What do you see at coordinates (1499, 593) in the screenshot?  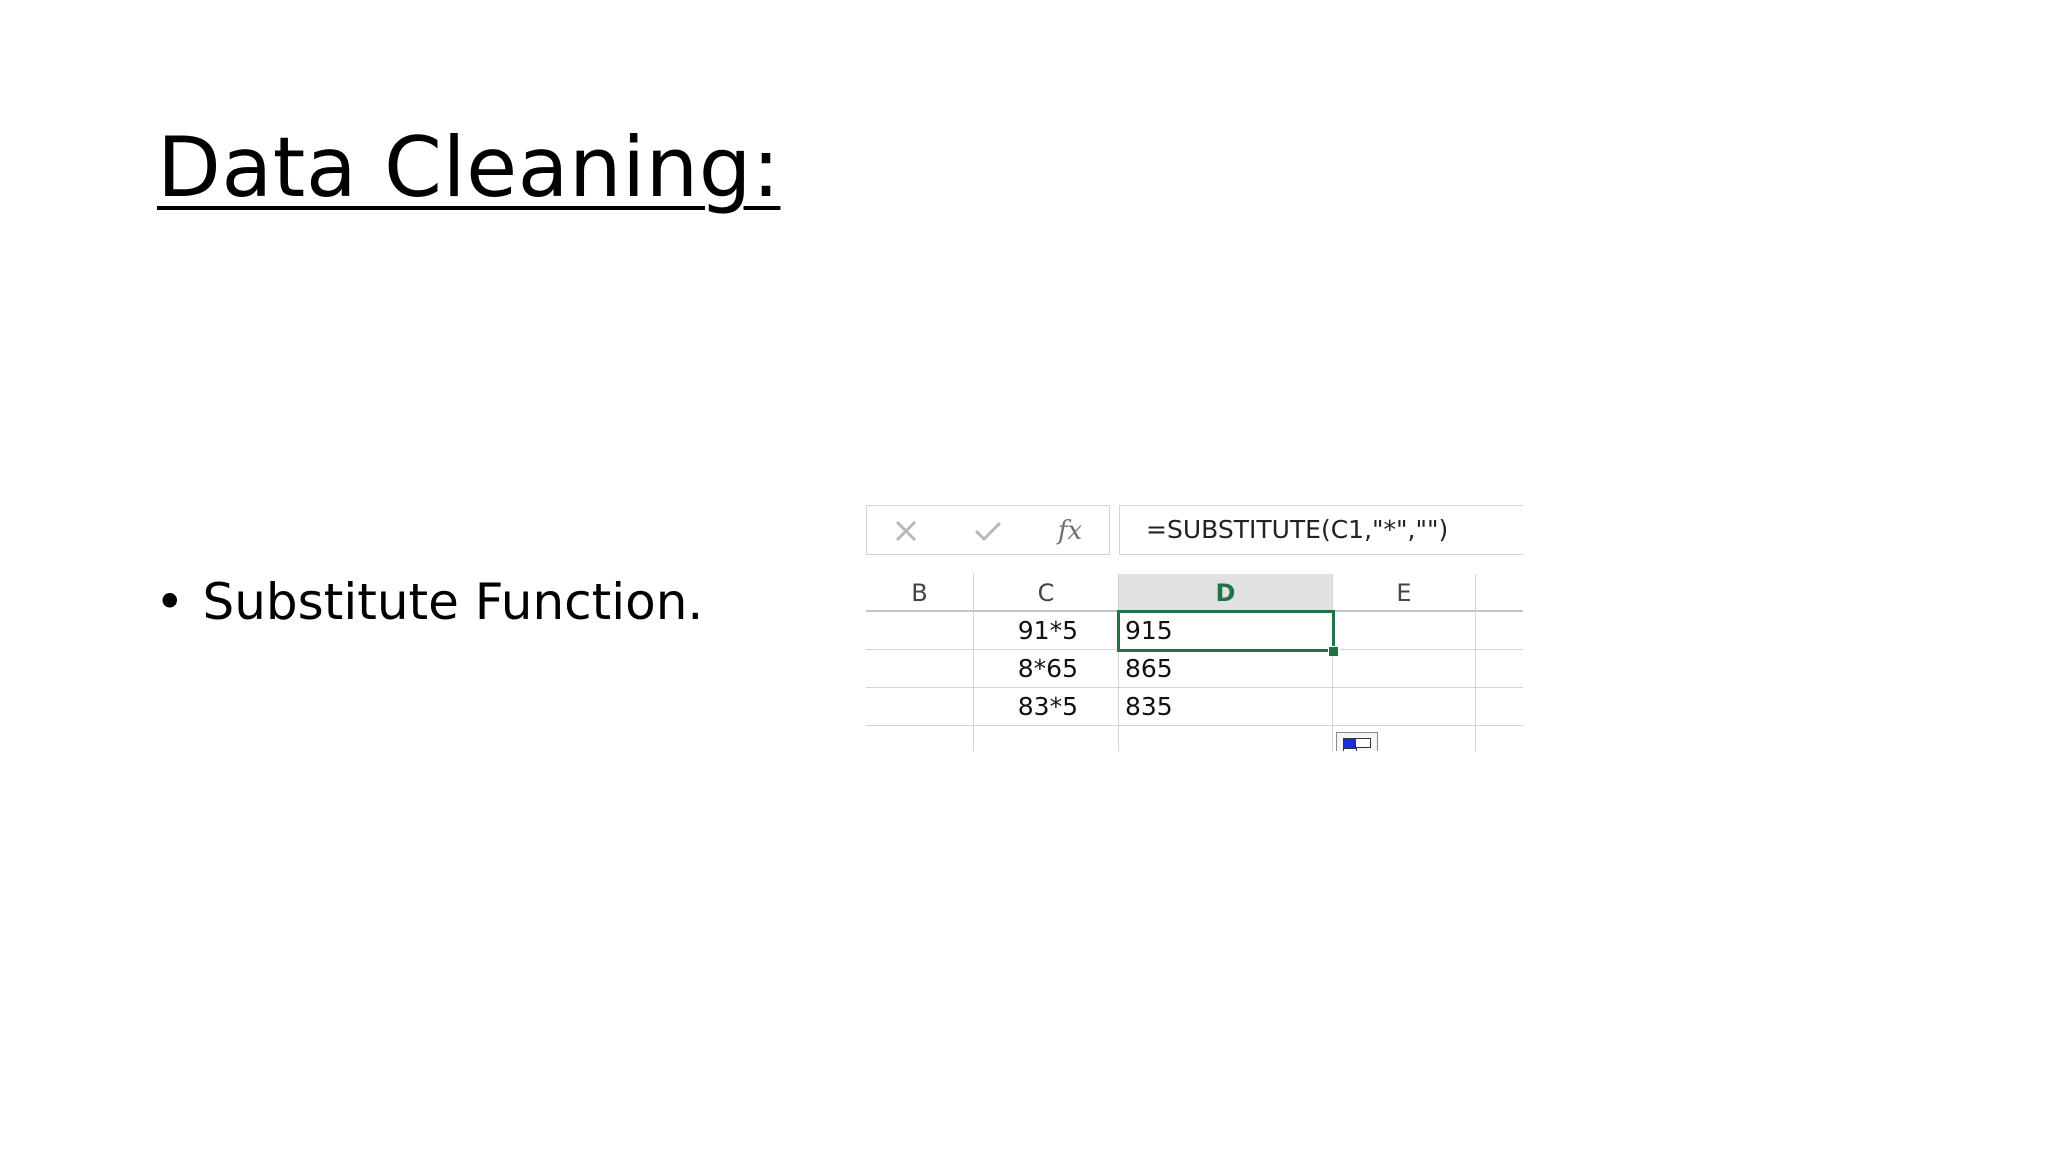 I see `column-header-f` at bounding box center [1499, 593].